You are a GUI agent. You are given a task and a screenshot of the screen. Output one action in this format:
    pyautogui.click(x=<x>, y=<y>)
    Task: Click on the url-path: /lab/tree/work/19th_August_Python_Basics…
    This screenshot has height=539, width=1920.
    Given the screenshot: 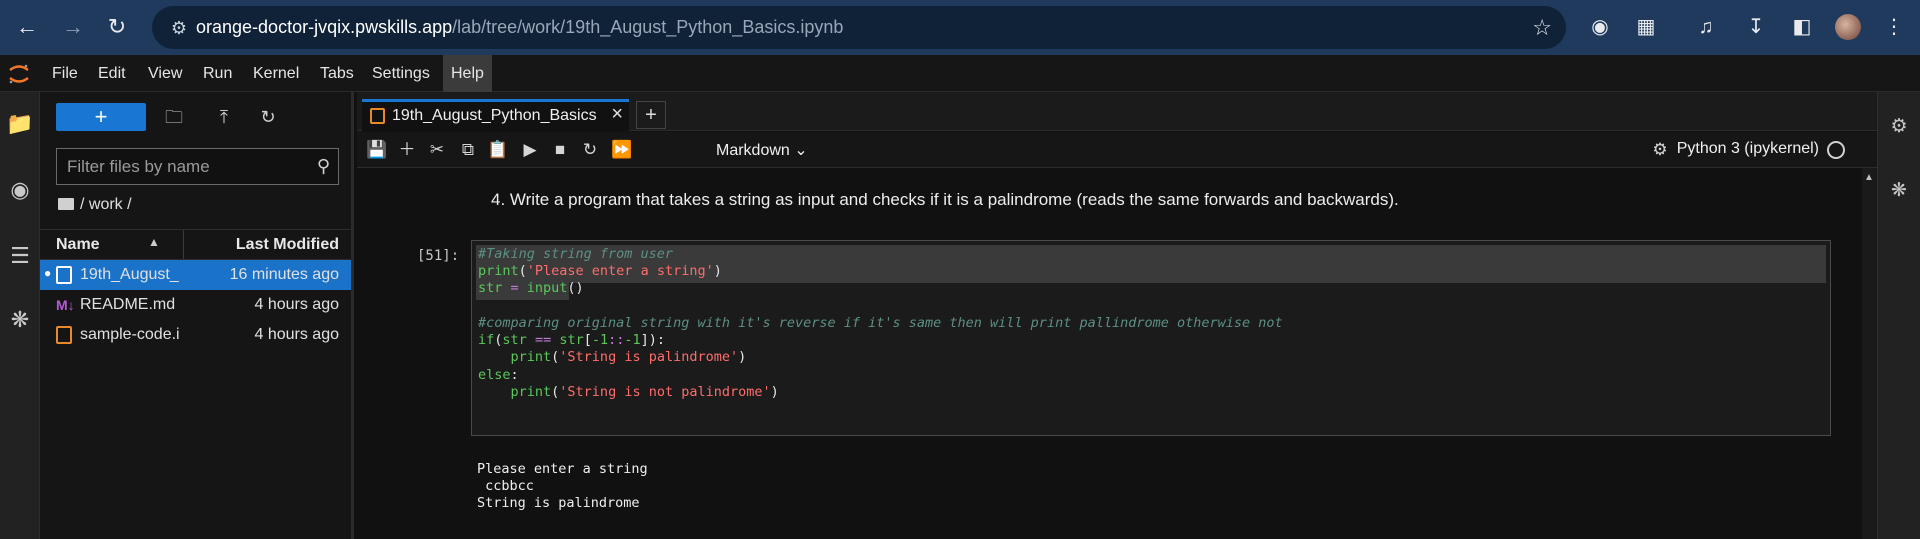 What is the action you would take?
    pyautogui.click(x=648, y=27)
    